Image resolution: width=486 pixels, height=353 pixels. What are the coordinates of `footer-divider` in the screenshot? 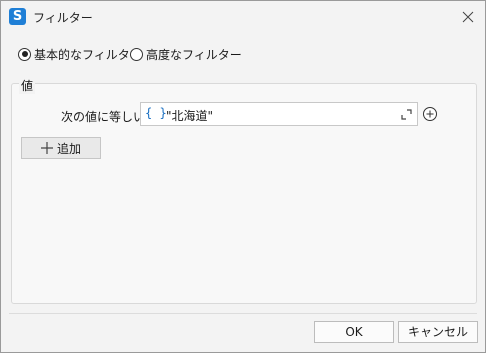 It's located at (243, 313).